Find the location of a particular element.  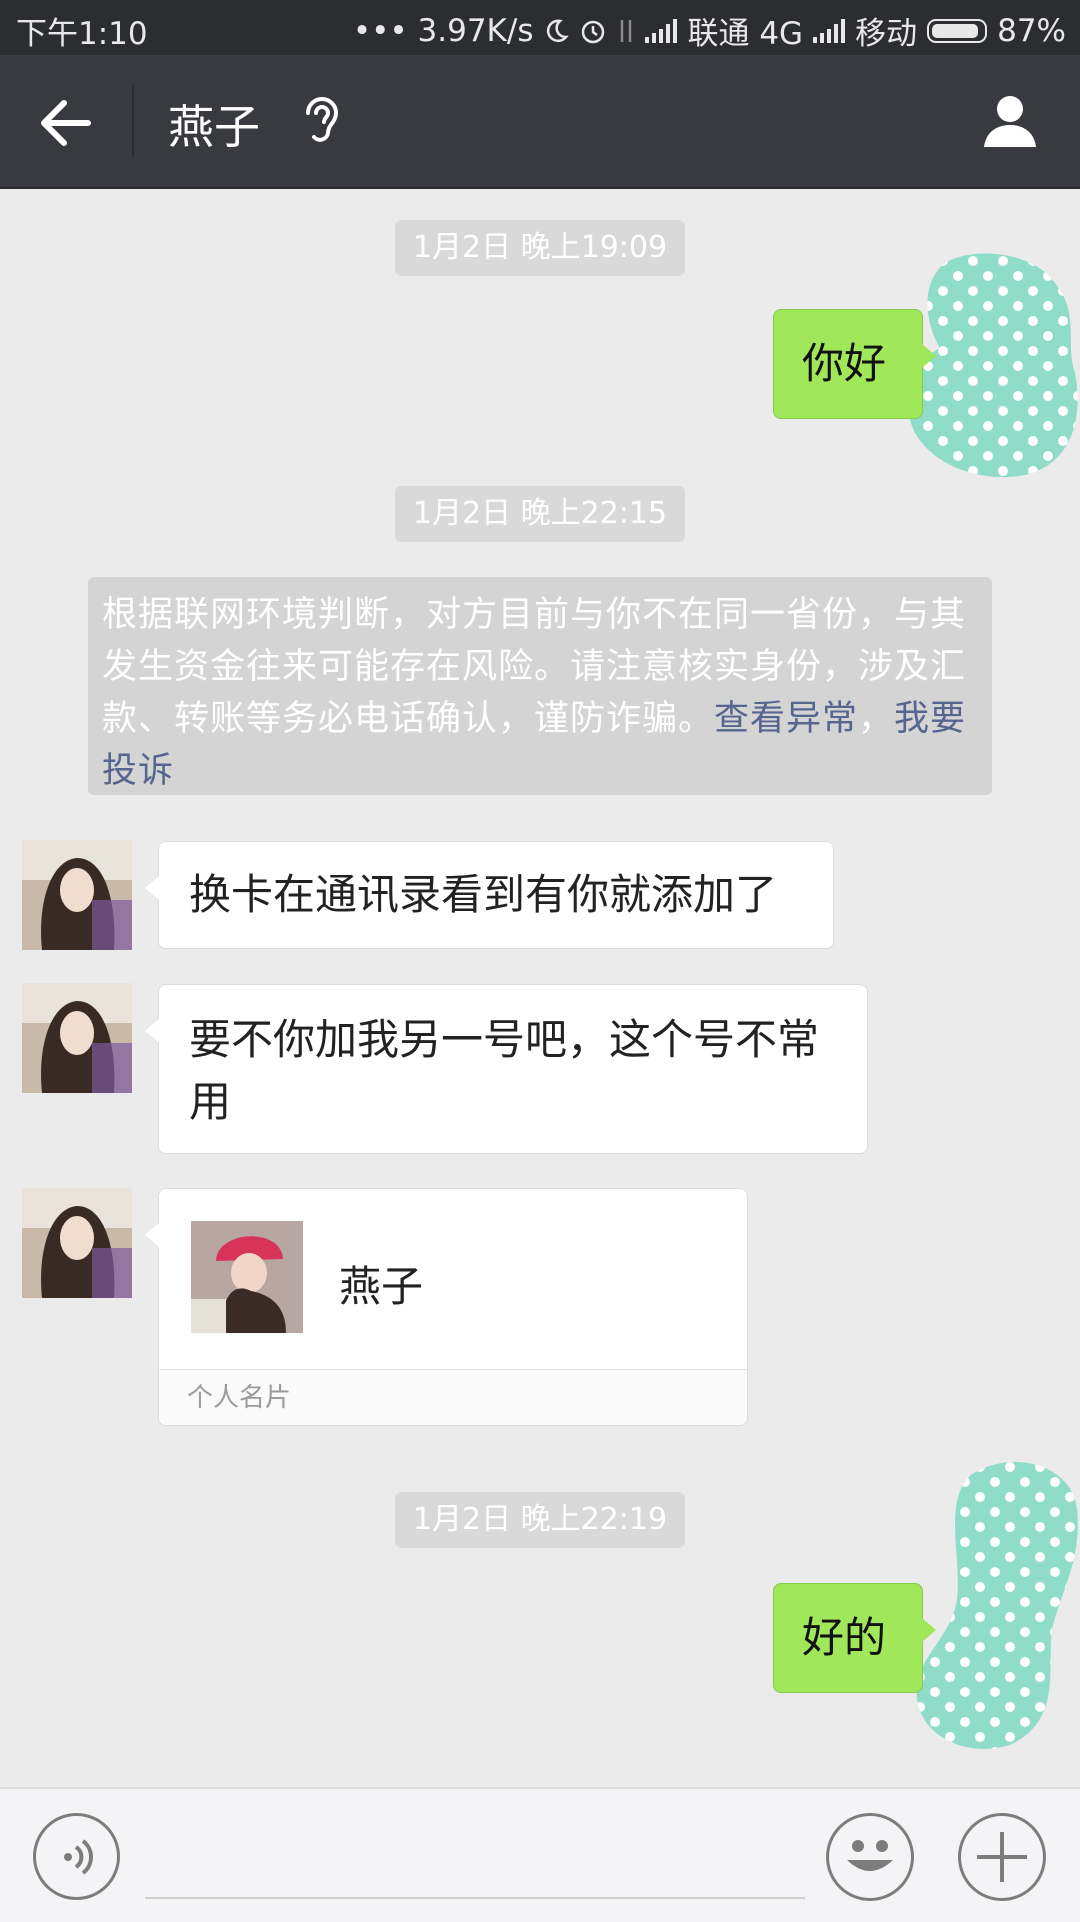

card-contact-name: 燕子 is located at coordinates (381, 1286).